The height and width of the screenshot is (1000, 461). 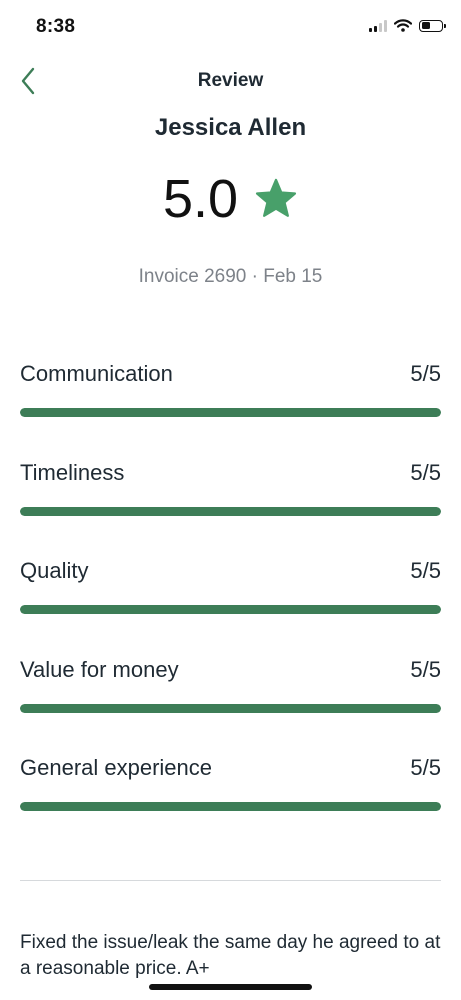 What do you see at coordinates (200, 199) in the screenshot?
I see `rating-value: 5.0` at bounding box center [200, 199].